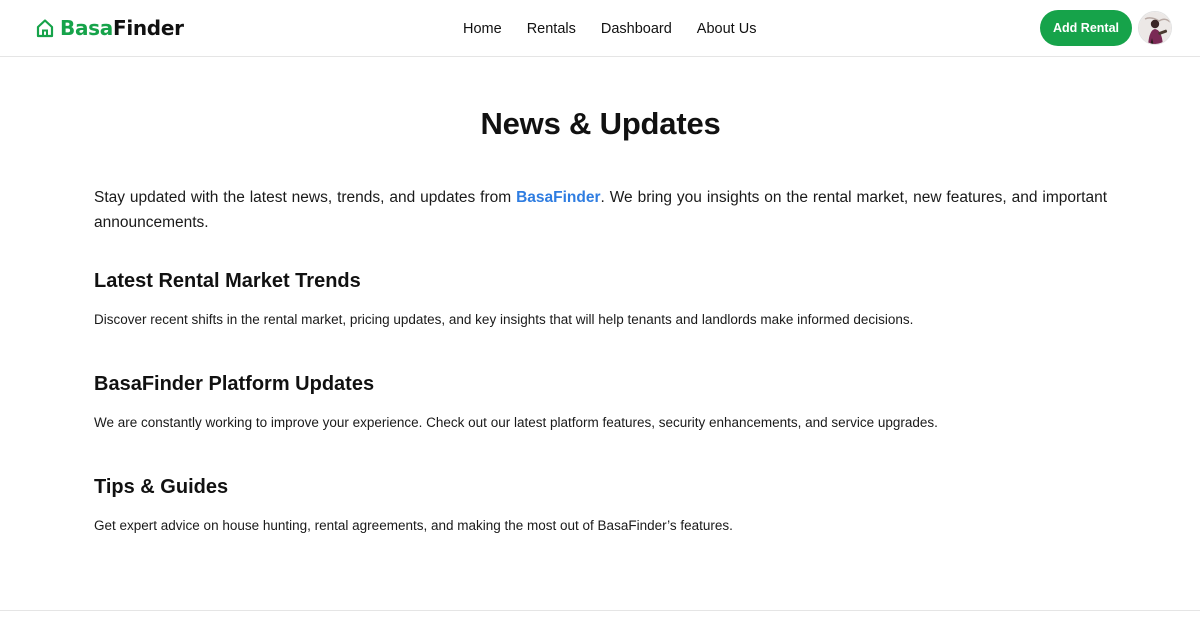 This screenshot has width=1200, height=630. I want to click on page-title: News & Updates, so click(600, 123).